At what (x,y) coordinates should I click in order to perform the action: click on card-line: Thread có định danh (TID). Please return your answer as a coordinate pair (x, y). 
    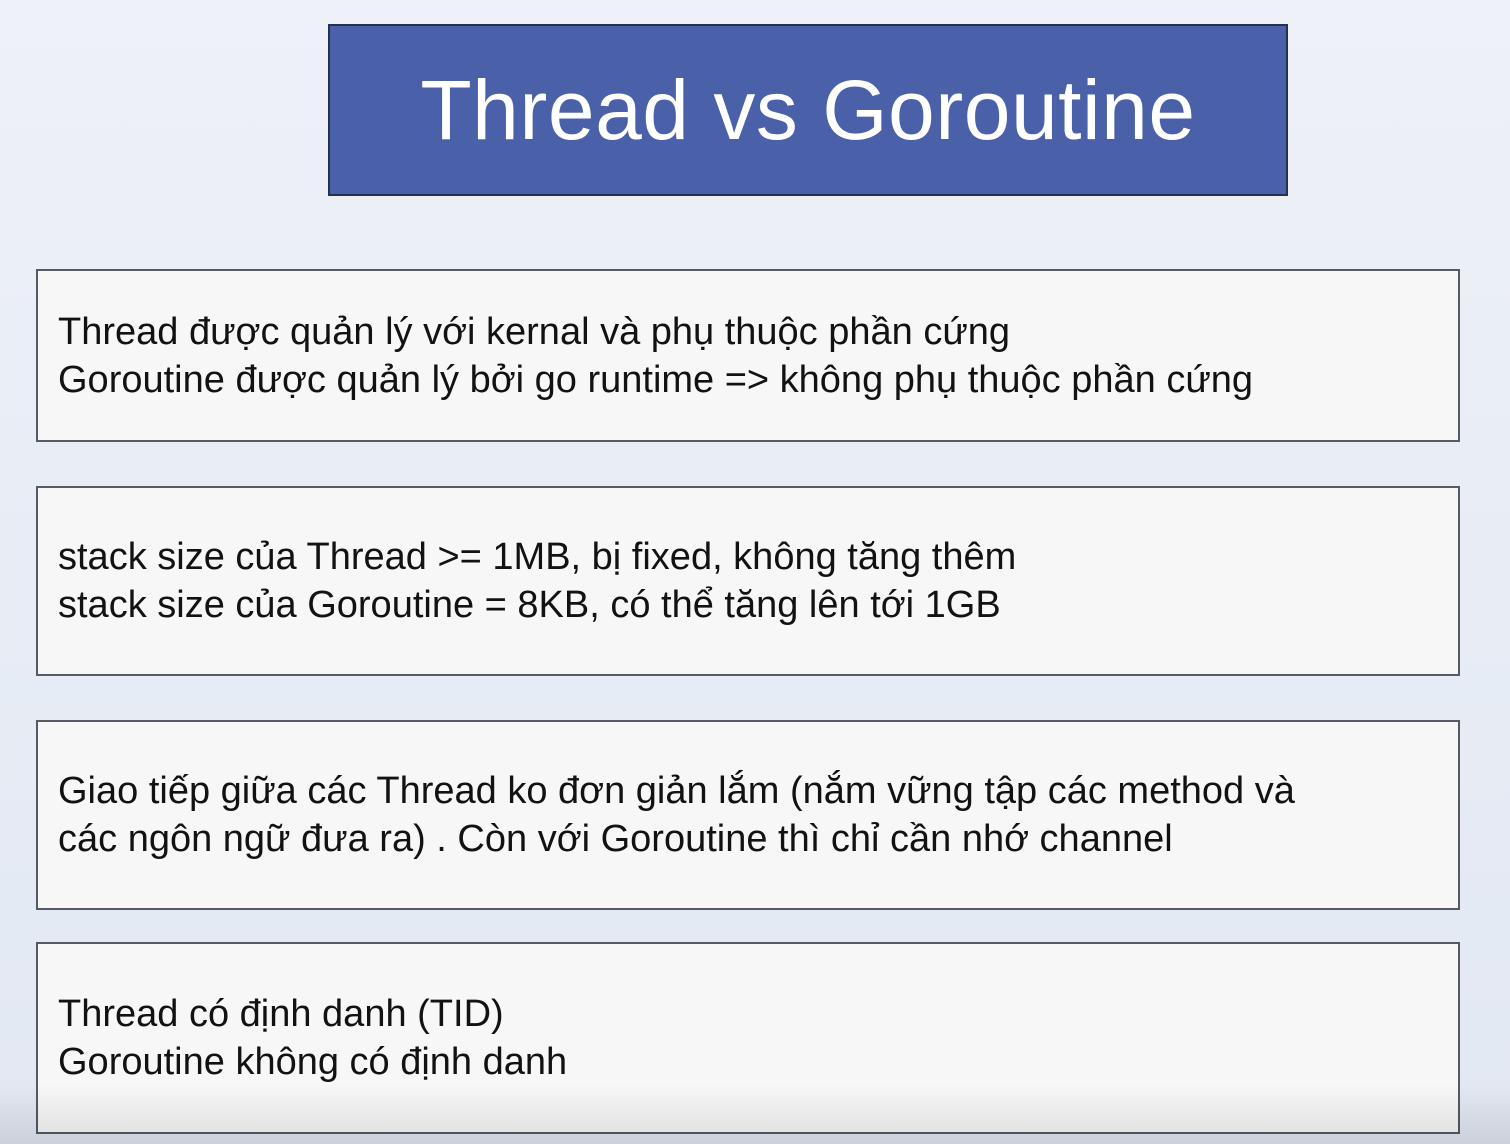
    Looking at the image, I should click on (281, 1014).